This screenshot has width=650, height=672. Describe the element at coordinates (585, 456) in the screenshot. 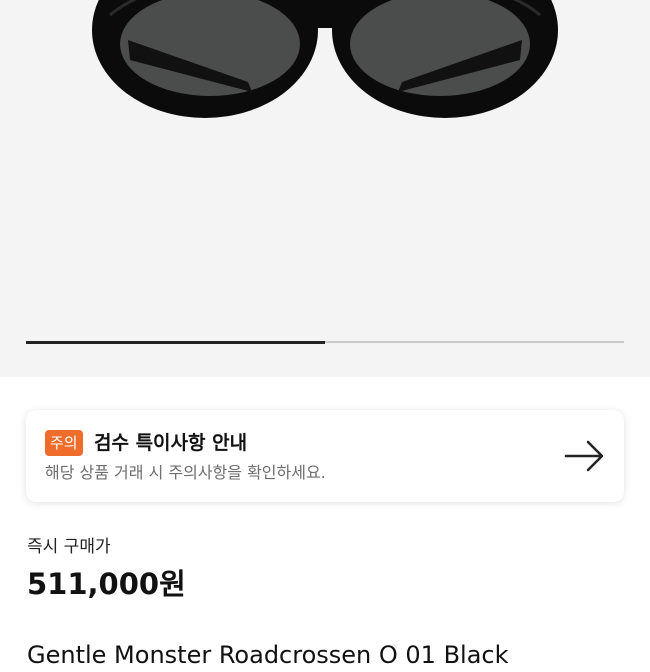

I see `arrow-right-icon` at that location.